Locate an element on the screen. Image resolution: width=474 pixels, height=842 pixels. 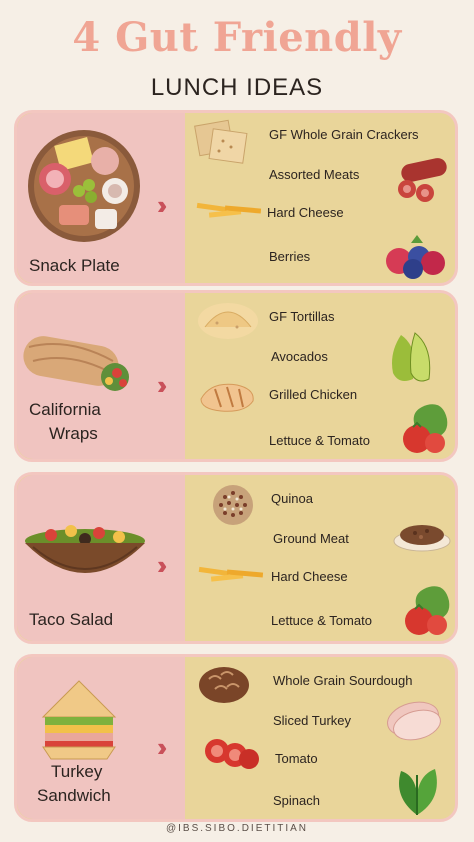
ingredient-label: Ground Meat is located at coordinates (311, 538).